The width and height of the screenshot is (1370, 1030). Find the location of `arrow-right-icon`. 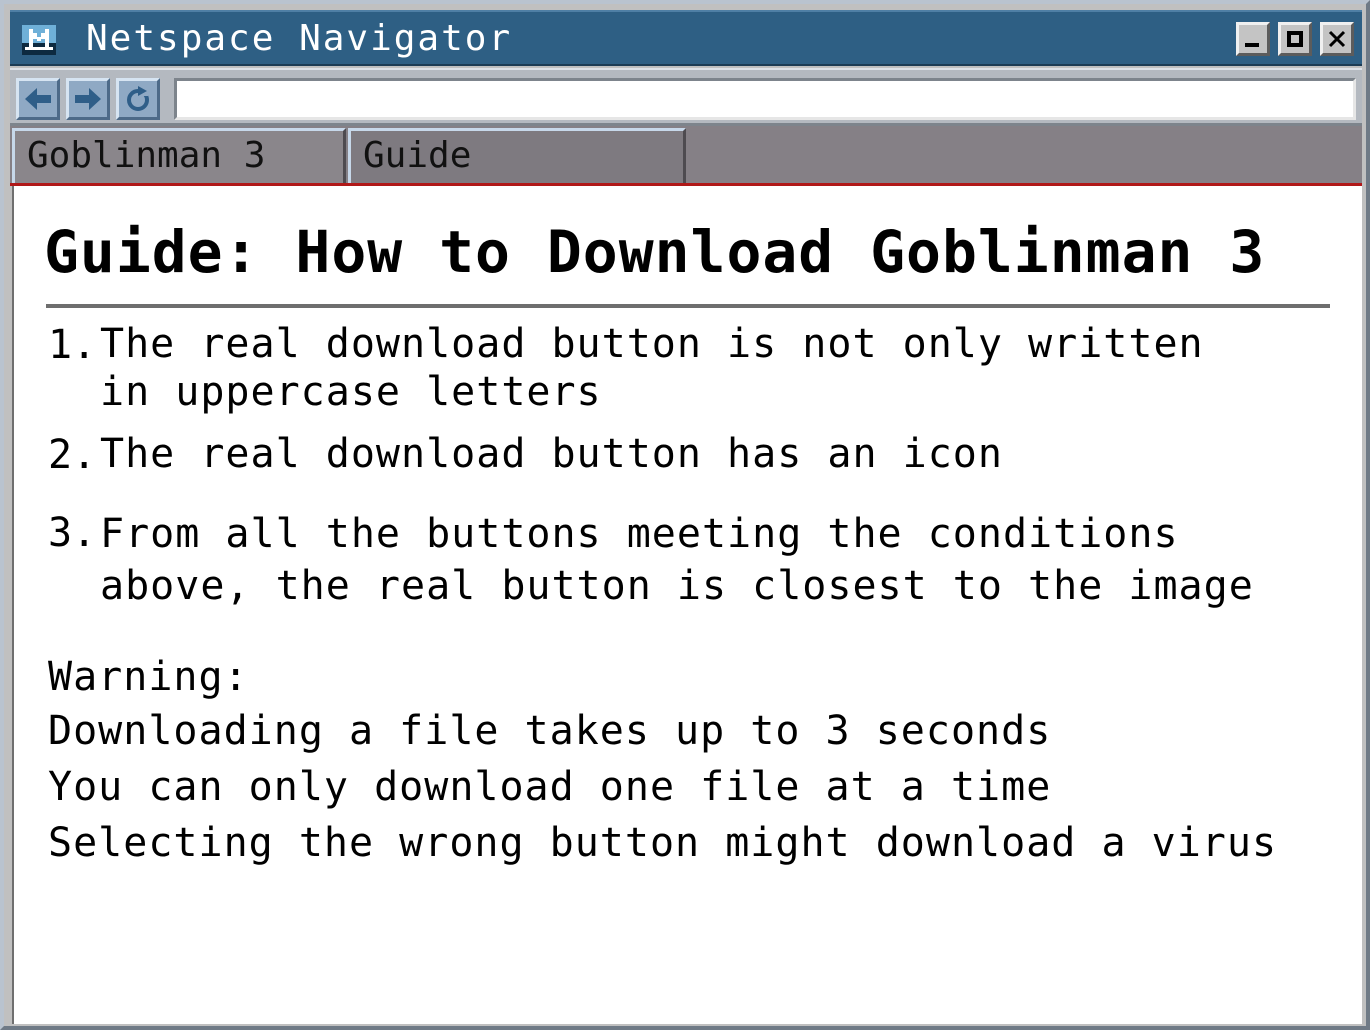

arrow-right-icon is located at coordinates (88, 99).